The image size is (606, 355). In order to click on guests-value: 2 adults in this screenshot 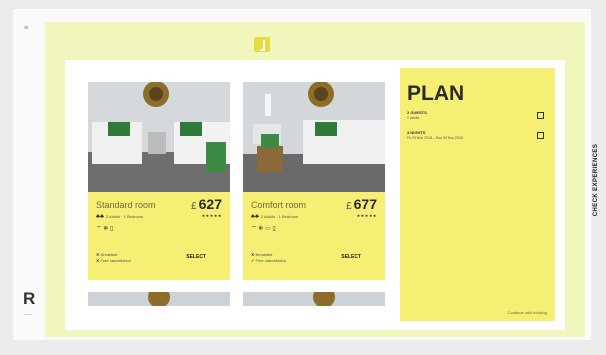, I will do `click(413, 118)`.